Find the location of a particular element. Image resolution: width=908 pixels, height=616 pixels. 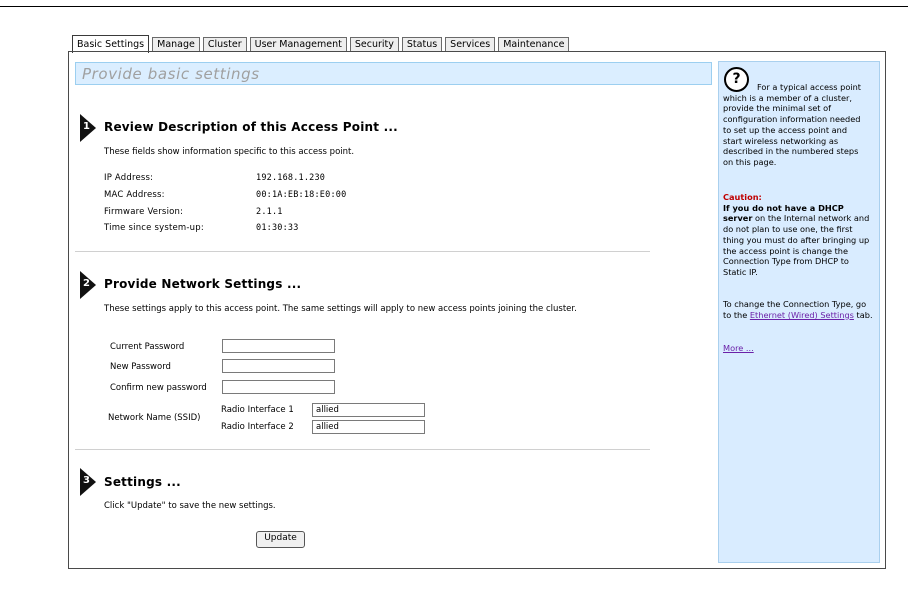

tab-manage: Manage is located at coordinates (176, 44).